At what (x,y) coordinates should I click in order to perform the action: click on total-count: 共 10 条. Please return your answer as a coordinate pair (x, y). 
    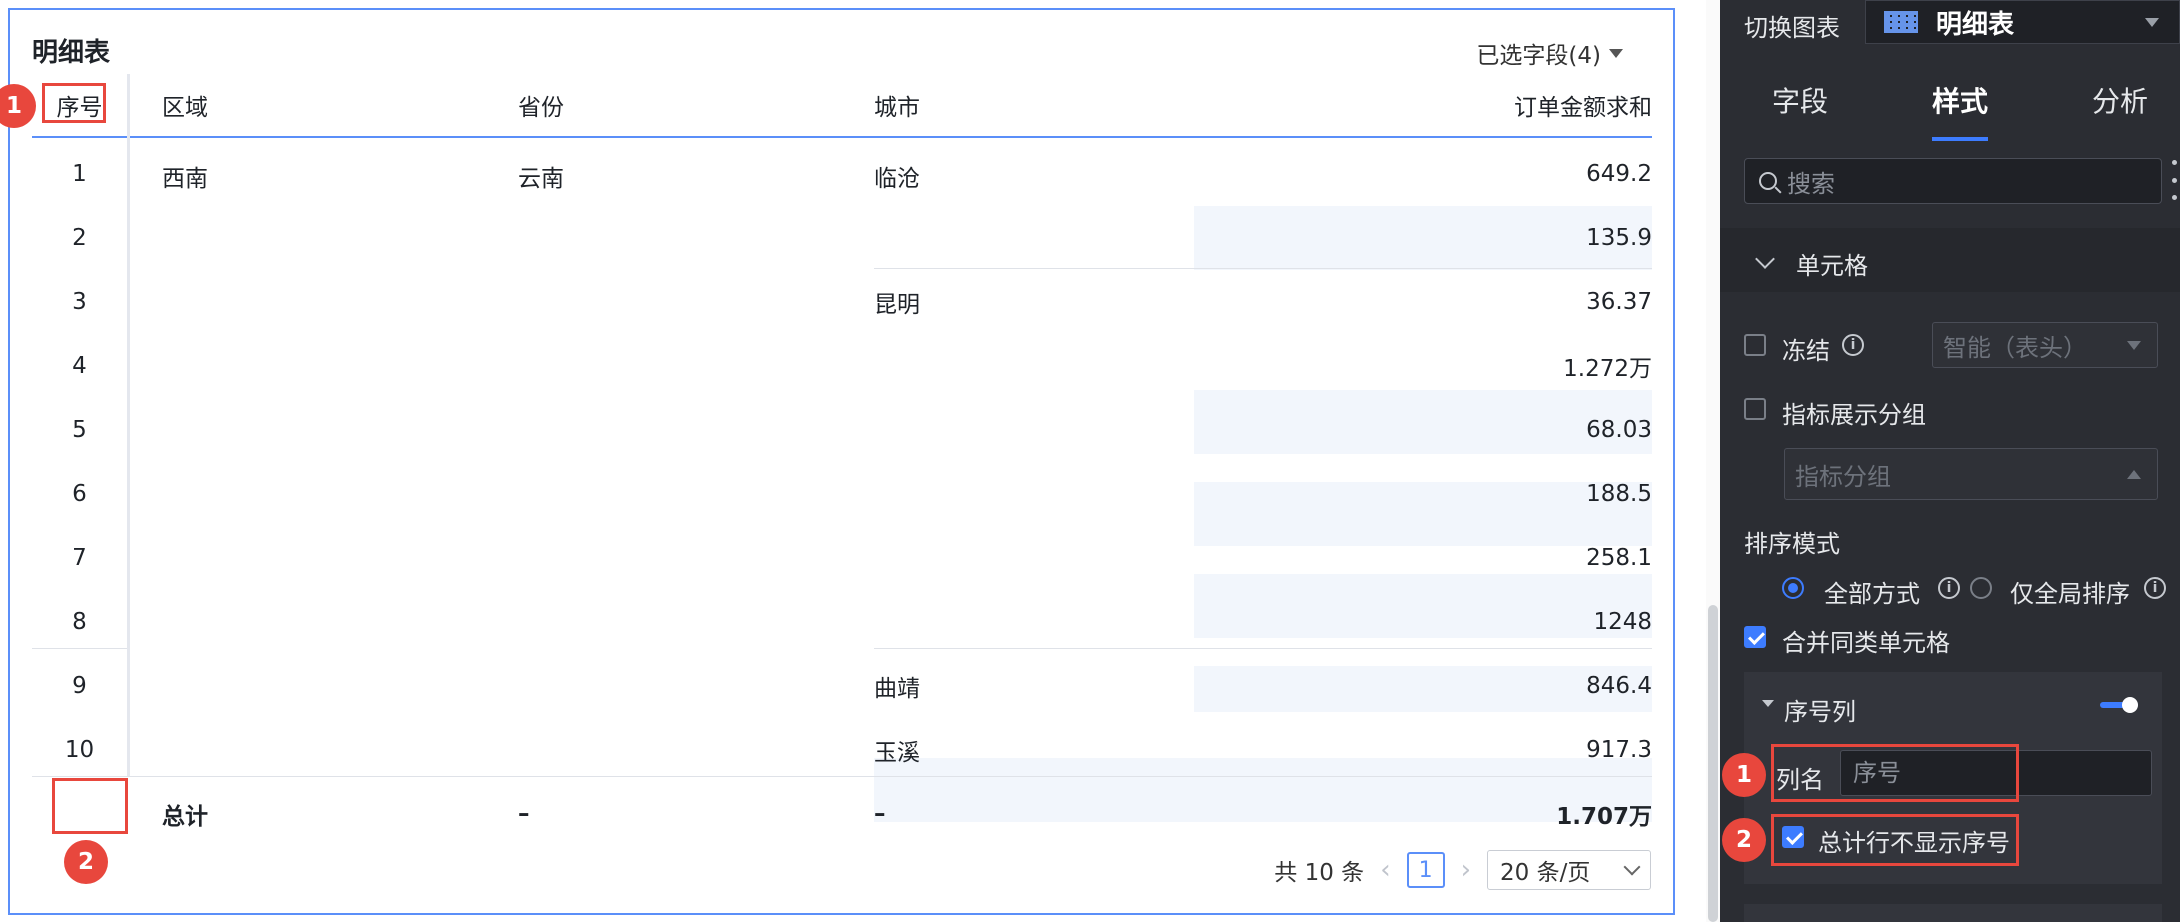
    Looking at the image, I should click on (1319, 873).